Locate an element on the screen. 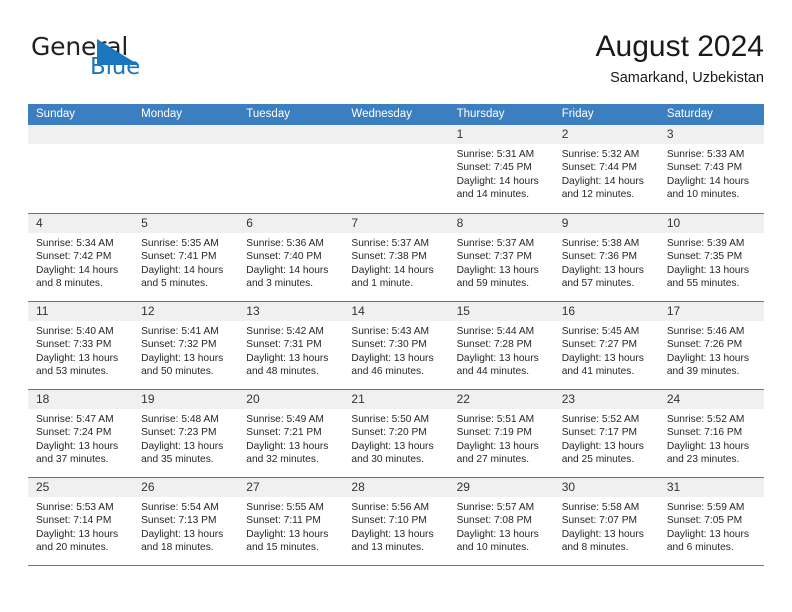  day-number-band: 10 is located at coordinates (711, 223).